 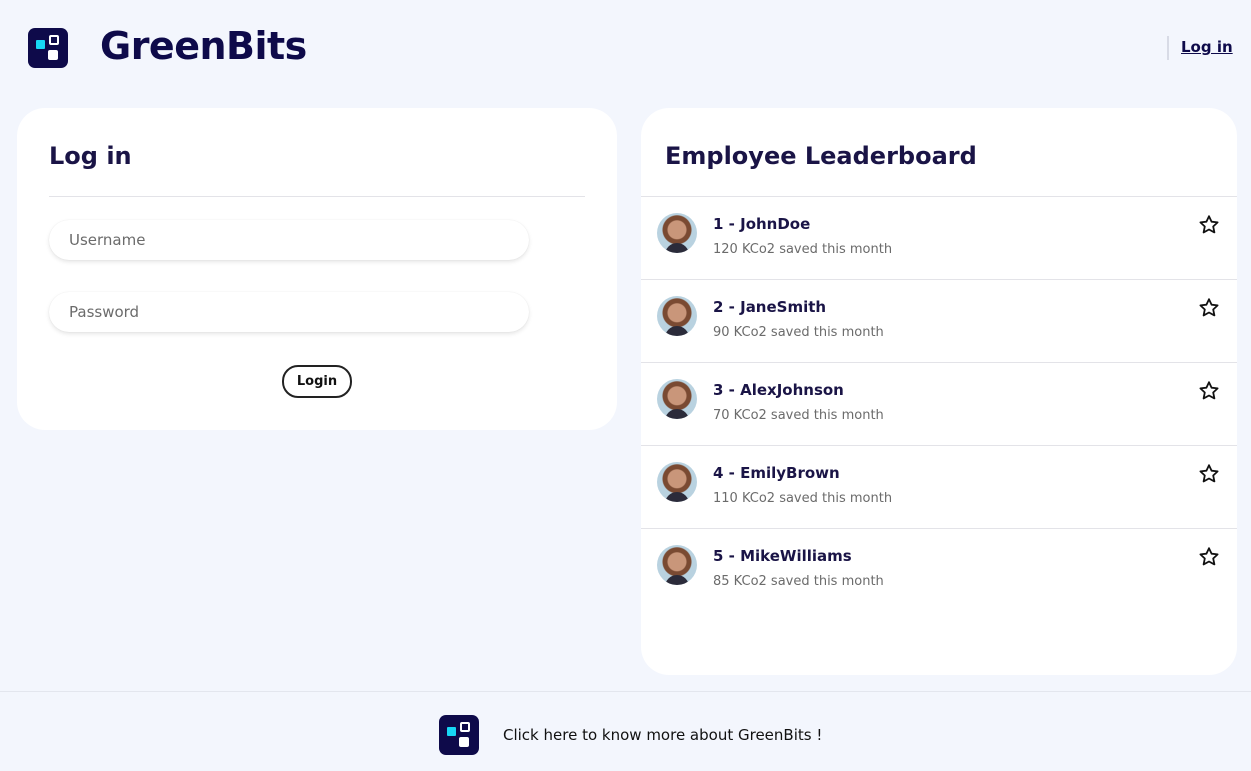 I want to click on site-header: GreenBits Log in, so click(x=625, y=48).